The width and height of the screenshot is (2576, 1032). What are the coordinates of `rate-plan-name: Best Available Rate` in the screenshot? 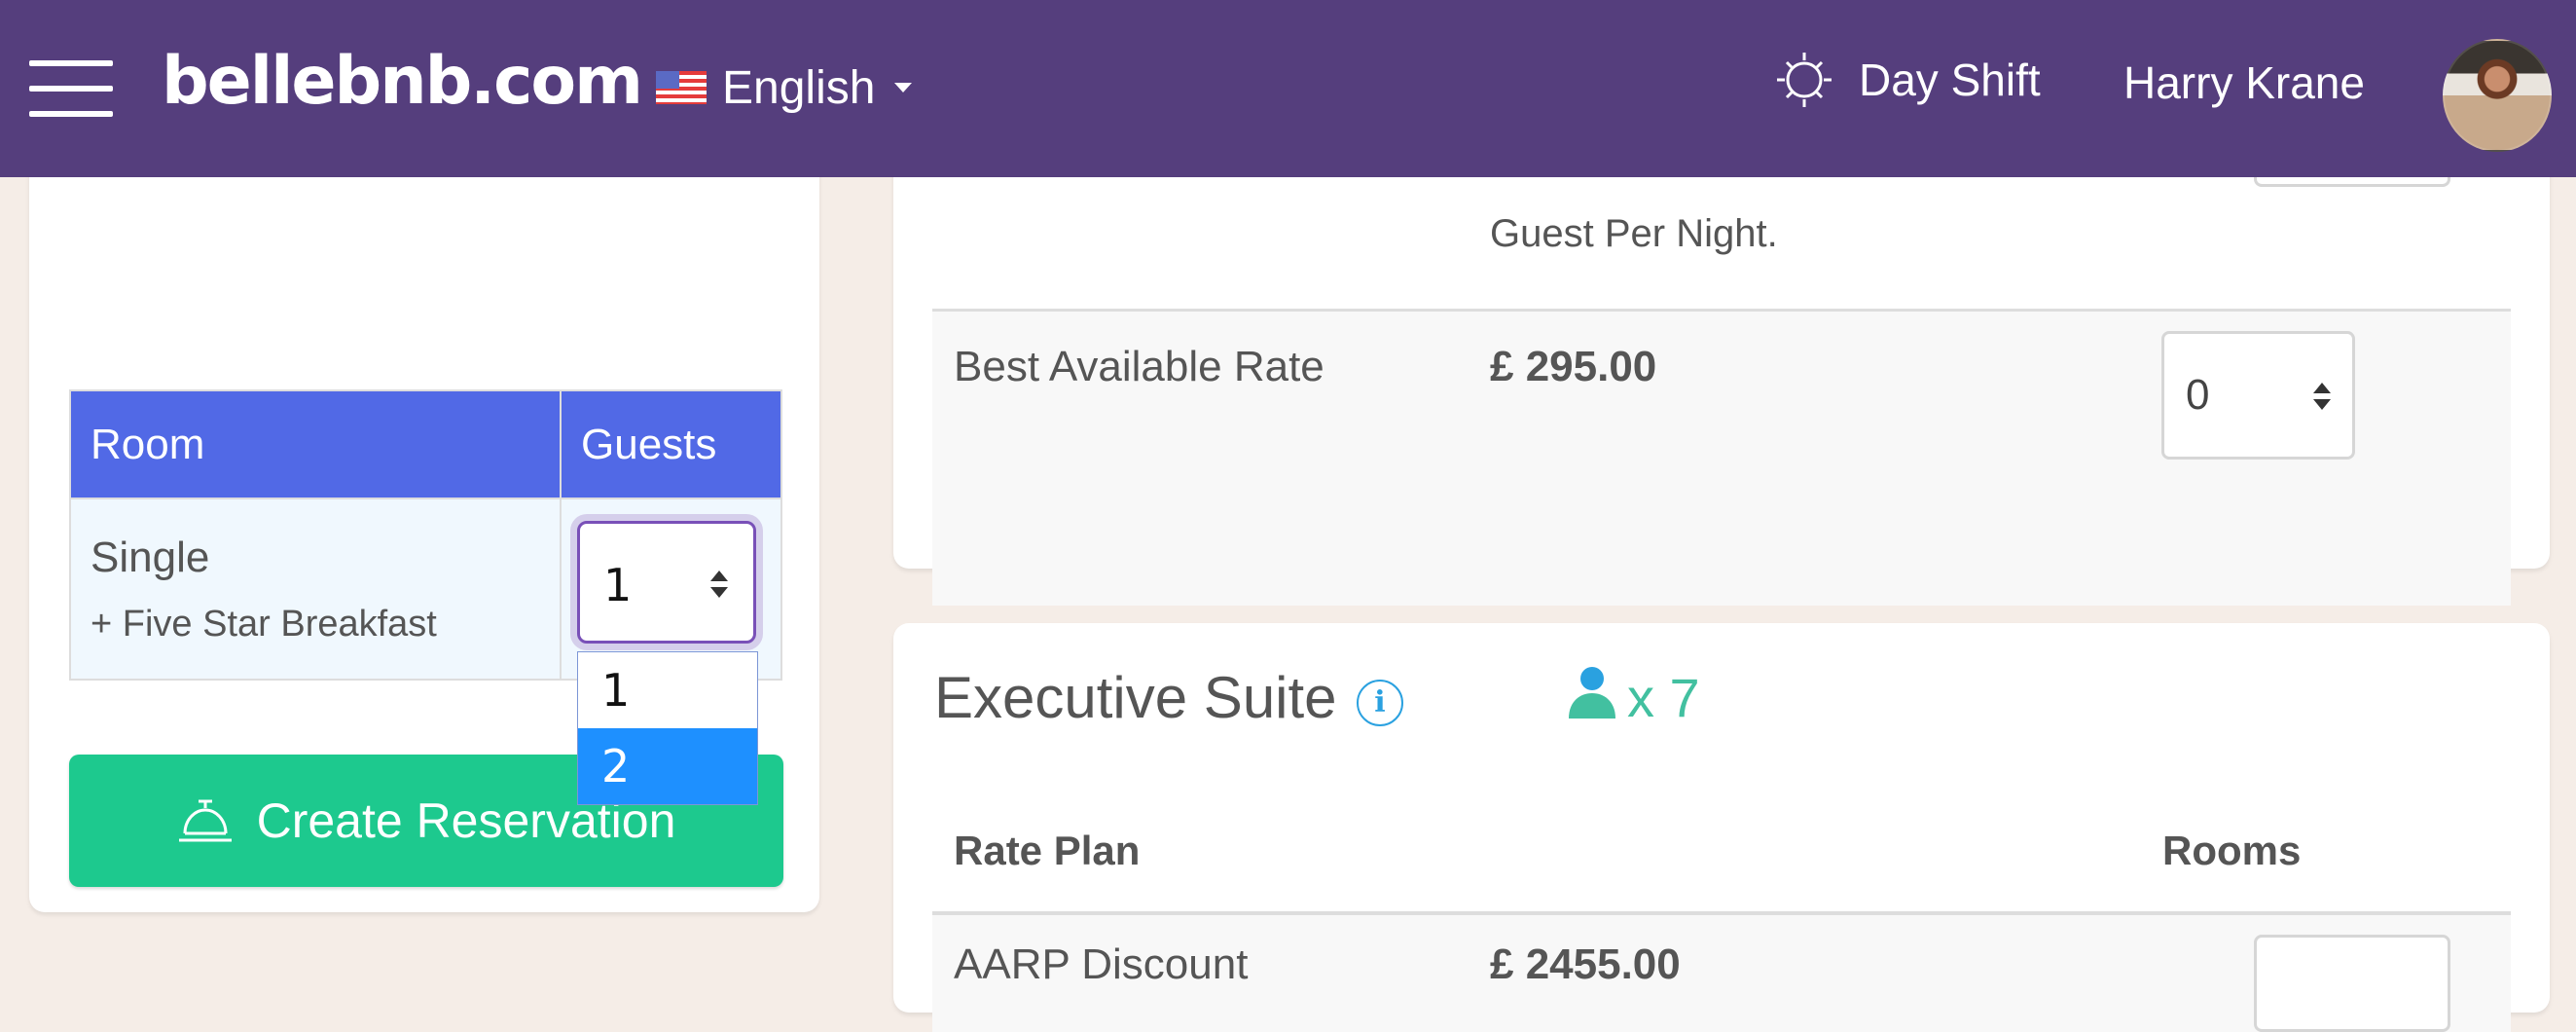 It's located at (1139, 366).